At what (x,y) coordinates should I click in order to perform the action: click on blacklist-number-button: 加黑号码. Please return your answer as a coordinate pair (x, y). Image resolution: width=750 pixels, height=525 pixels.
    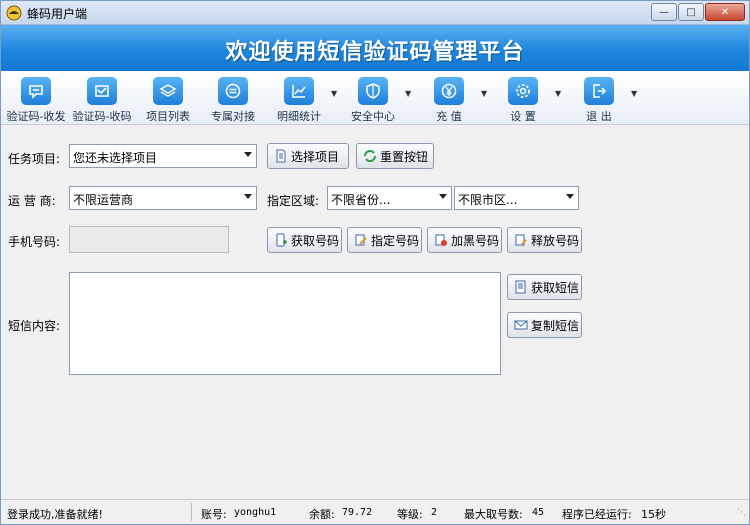
    Looking at the image, I should click on (464, 240).